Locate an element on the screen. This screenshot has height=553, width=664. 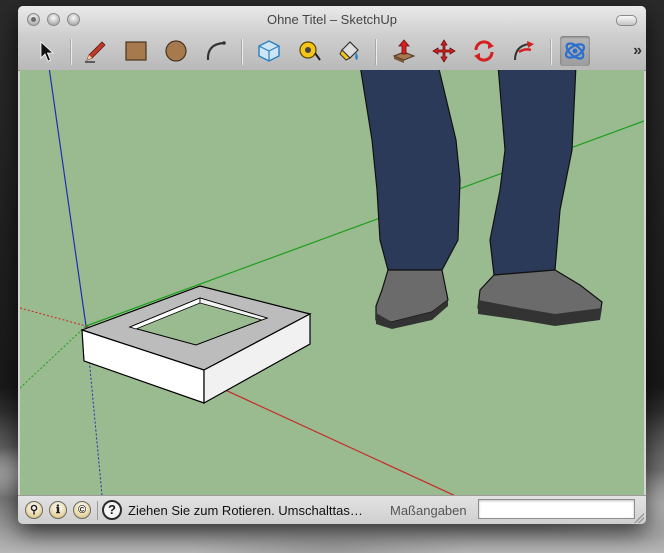
arrow-cursor-icon is located at coordinates (47, 51).